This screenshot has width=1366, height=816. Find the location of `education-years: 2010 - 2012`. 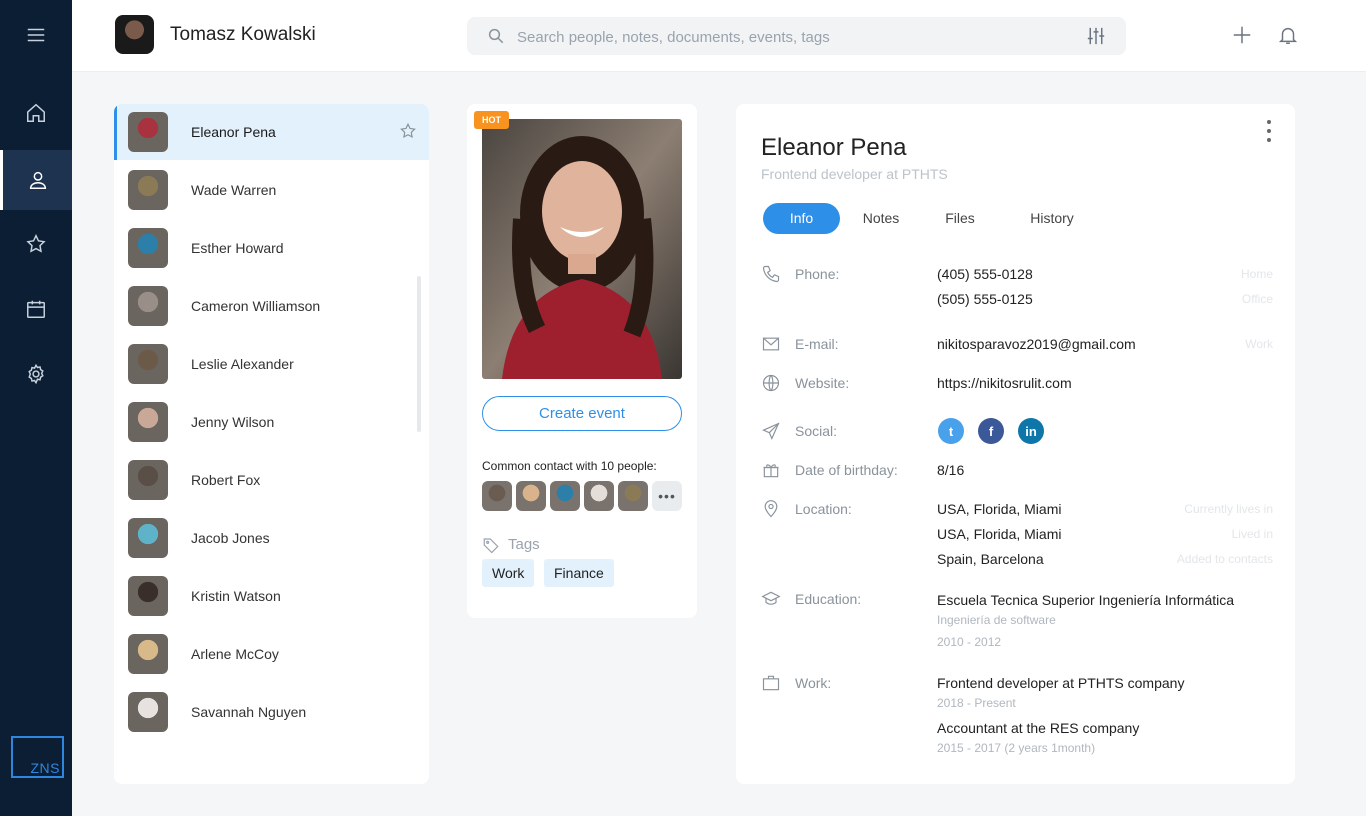

education-years: 2010 - 2012 is located at coordinates (969, 642).